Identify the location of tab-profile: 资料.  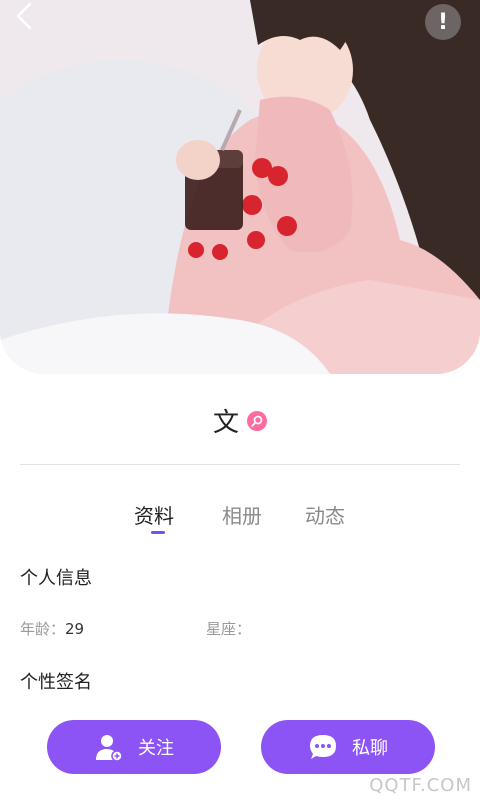
(154, 514).